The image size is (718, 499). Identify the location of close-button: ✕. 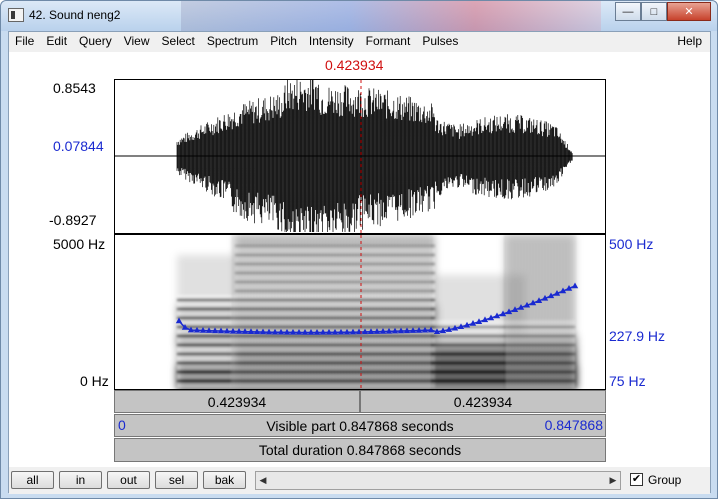
(689, 11).